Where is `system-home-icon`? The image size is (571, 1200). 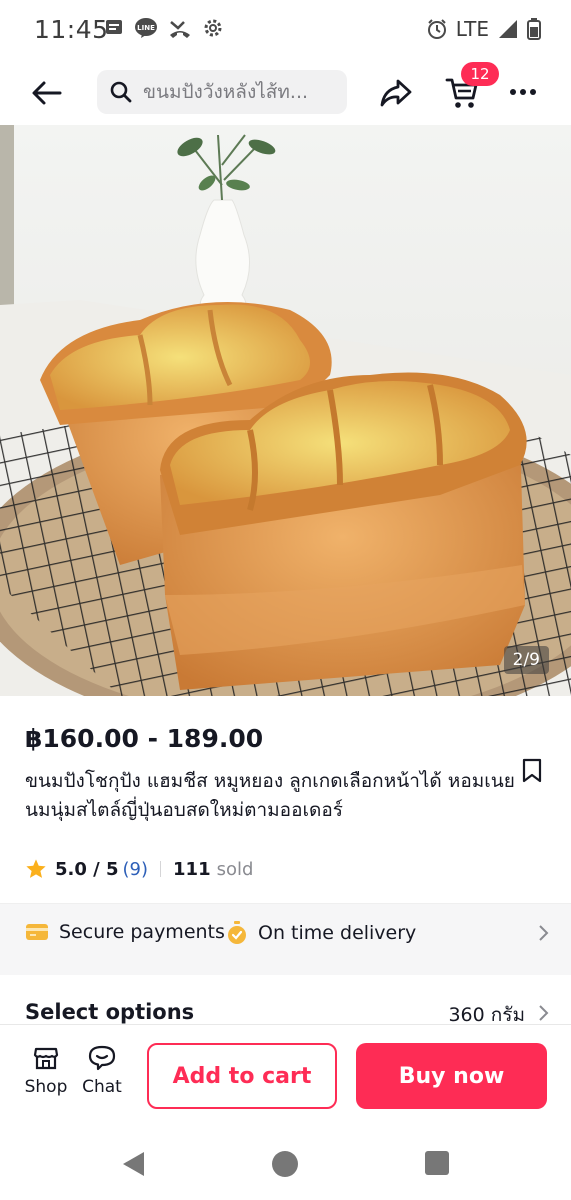
system-home-icon is located at coordinates (285, 1164).